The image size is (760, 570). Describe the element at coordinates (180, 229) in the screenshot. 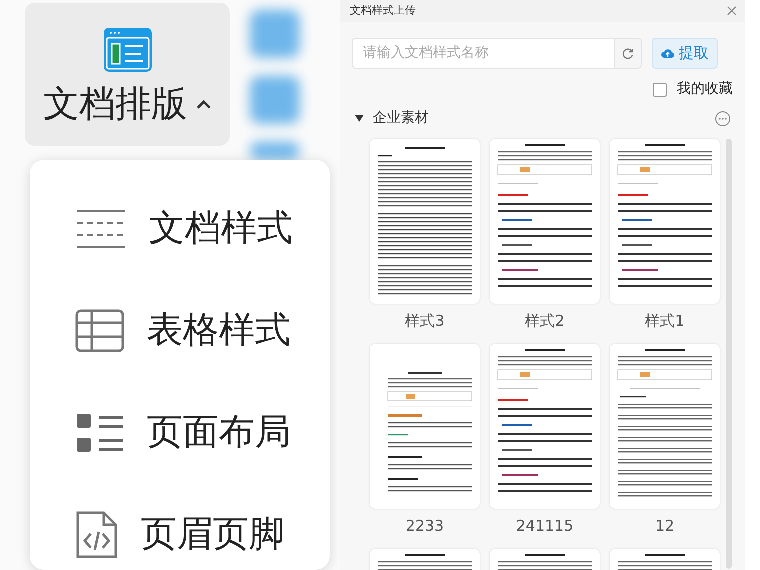

I see `menu-item: 文档样式` at that location.